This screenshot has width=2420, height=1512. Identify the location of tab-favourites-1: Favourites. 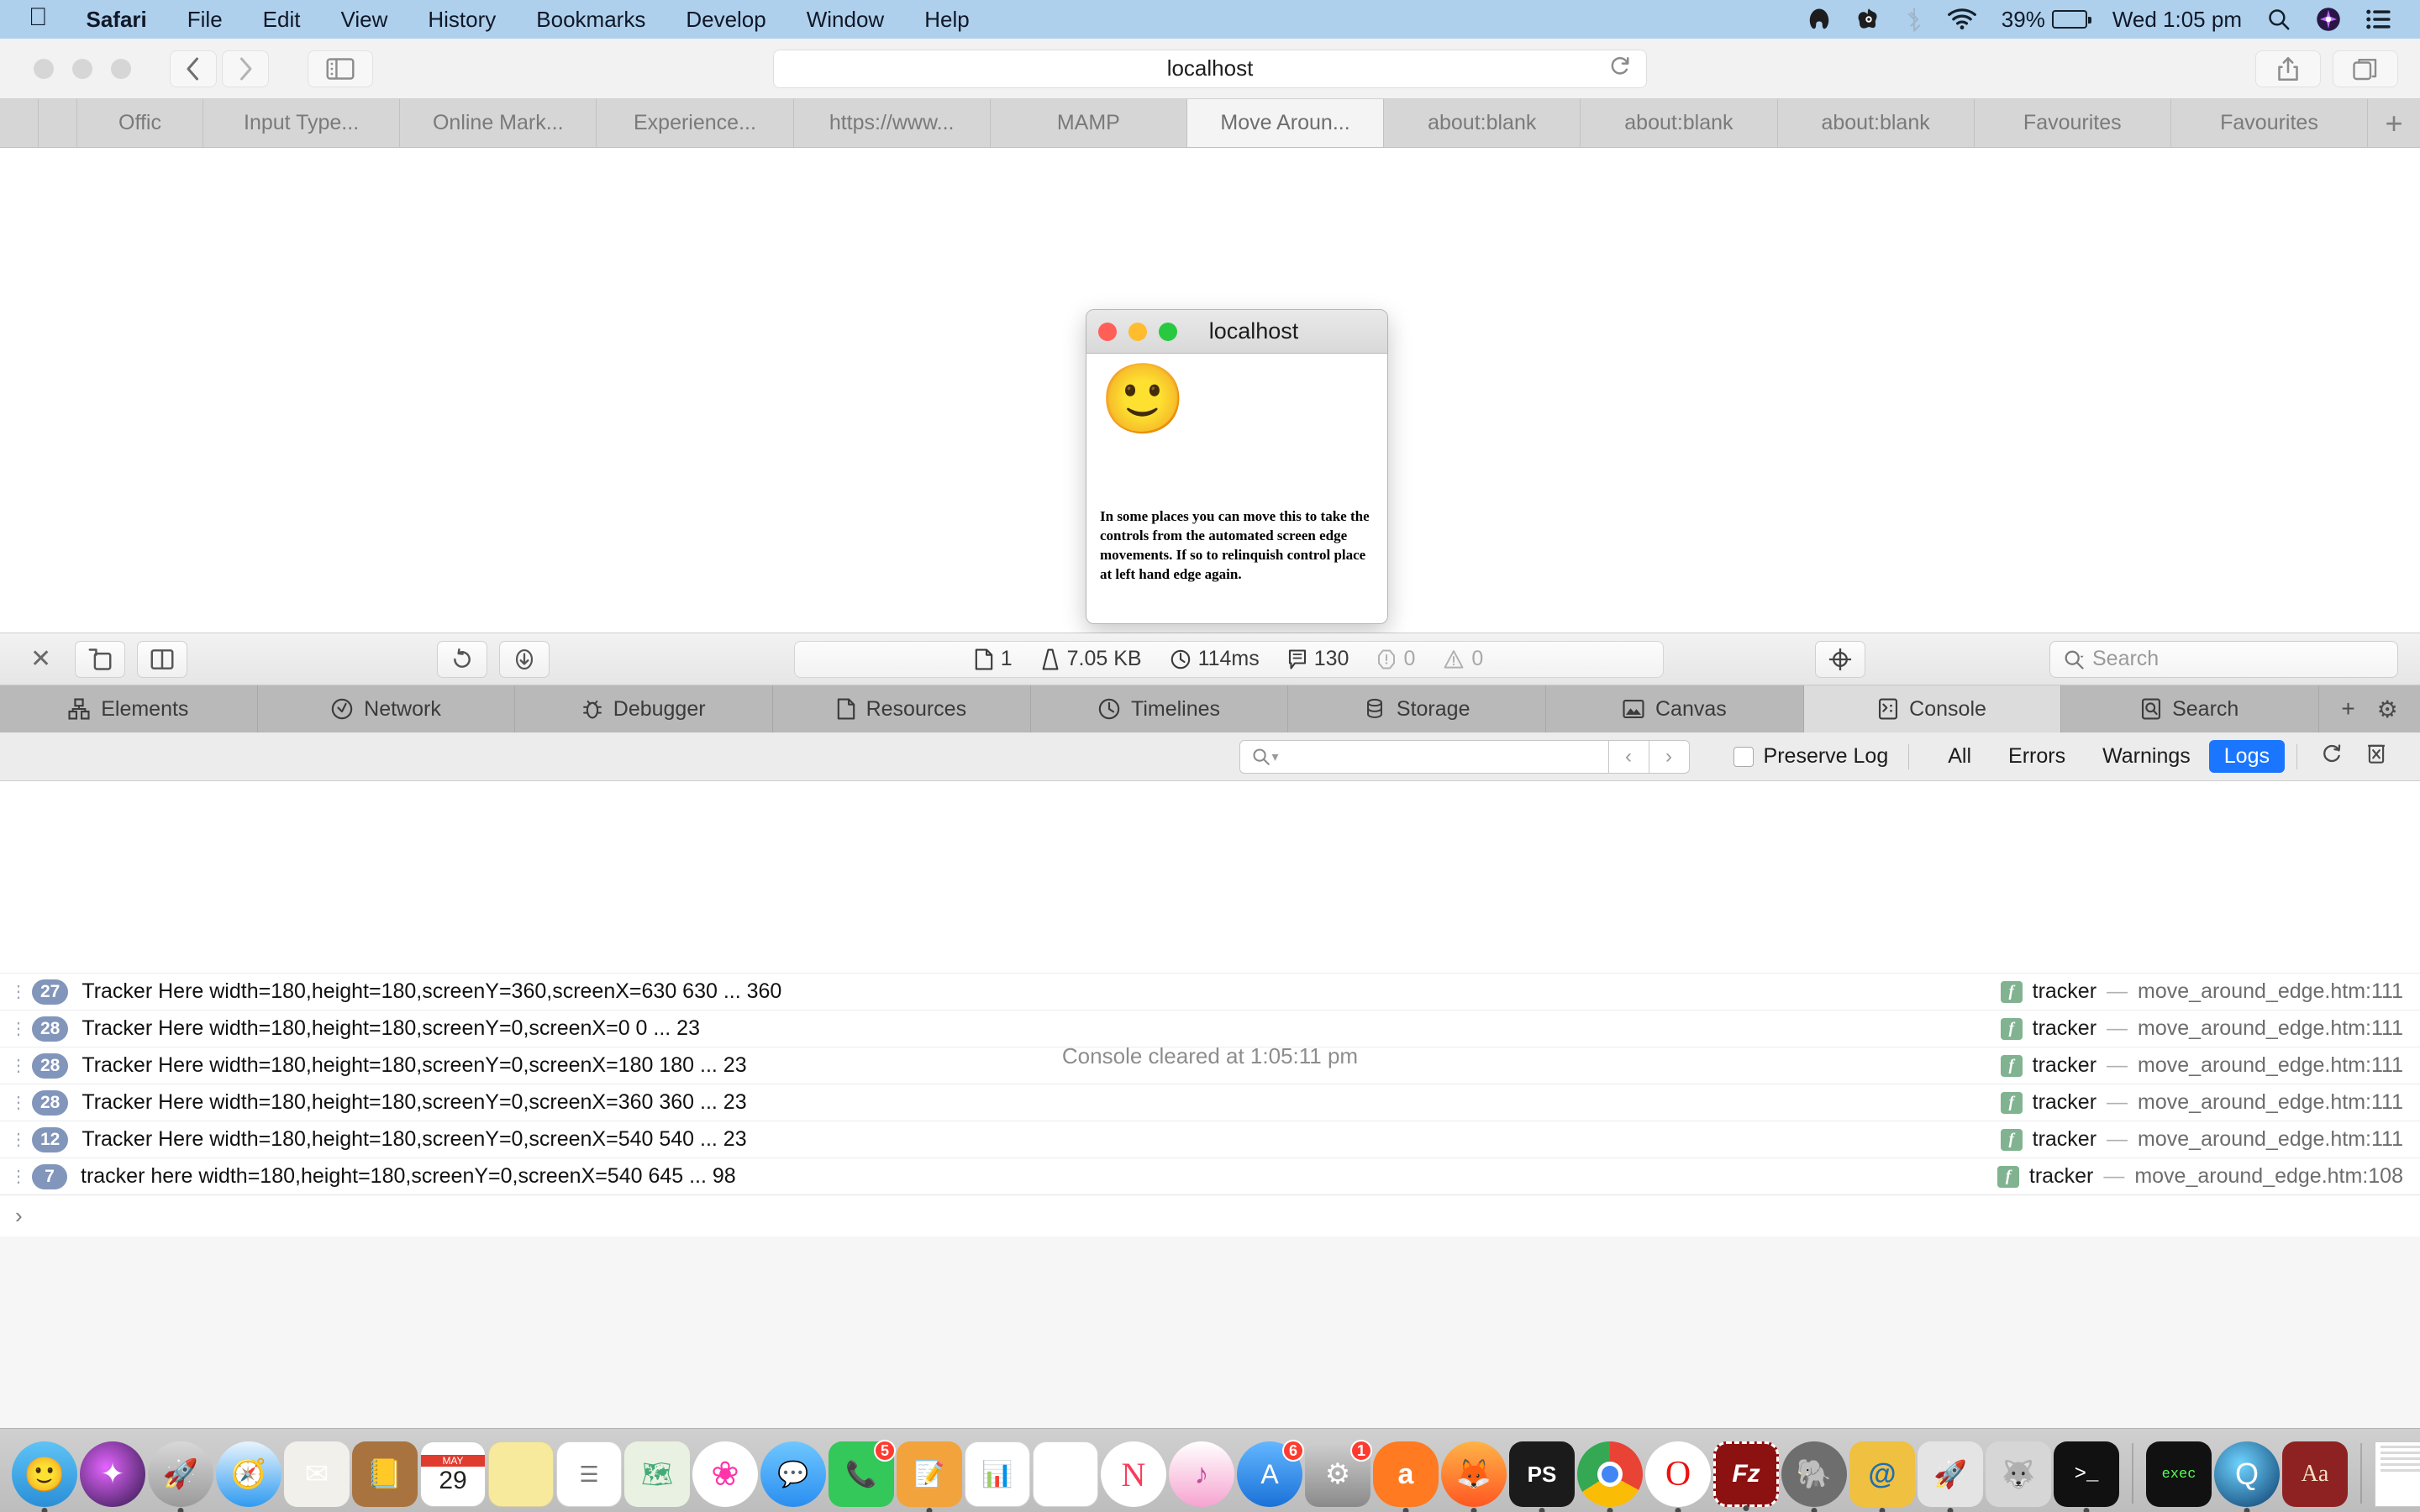
(2073, 123).